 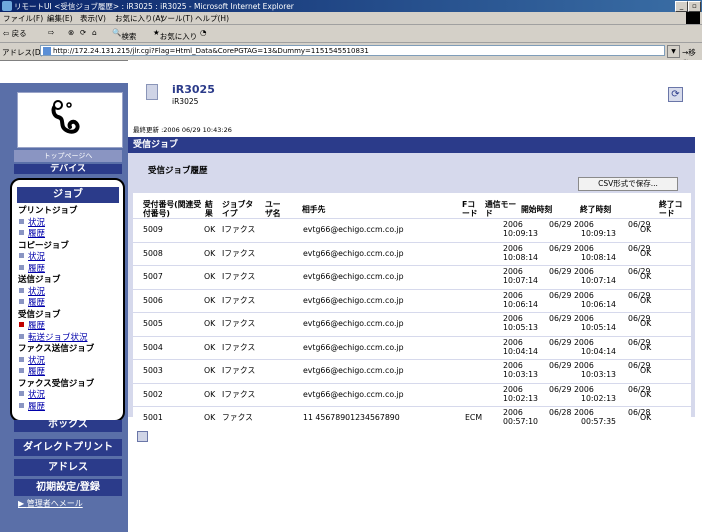 I want to click on nav-category: プリントジョブ, so click(x=48, y=211).